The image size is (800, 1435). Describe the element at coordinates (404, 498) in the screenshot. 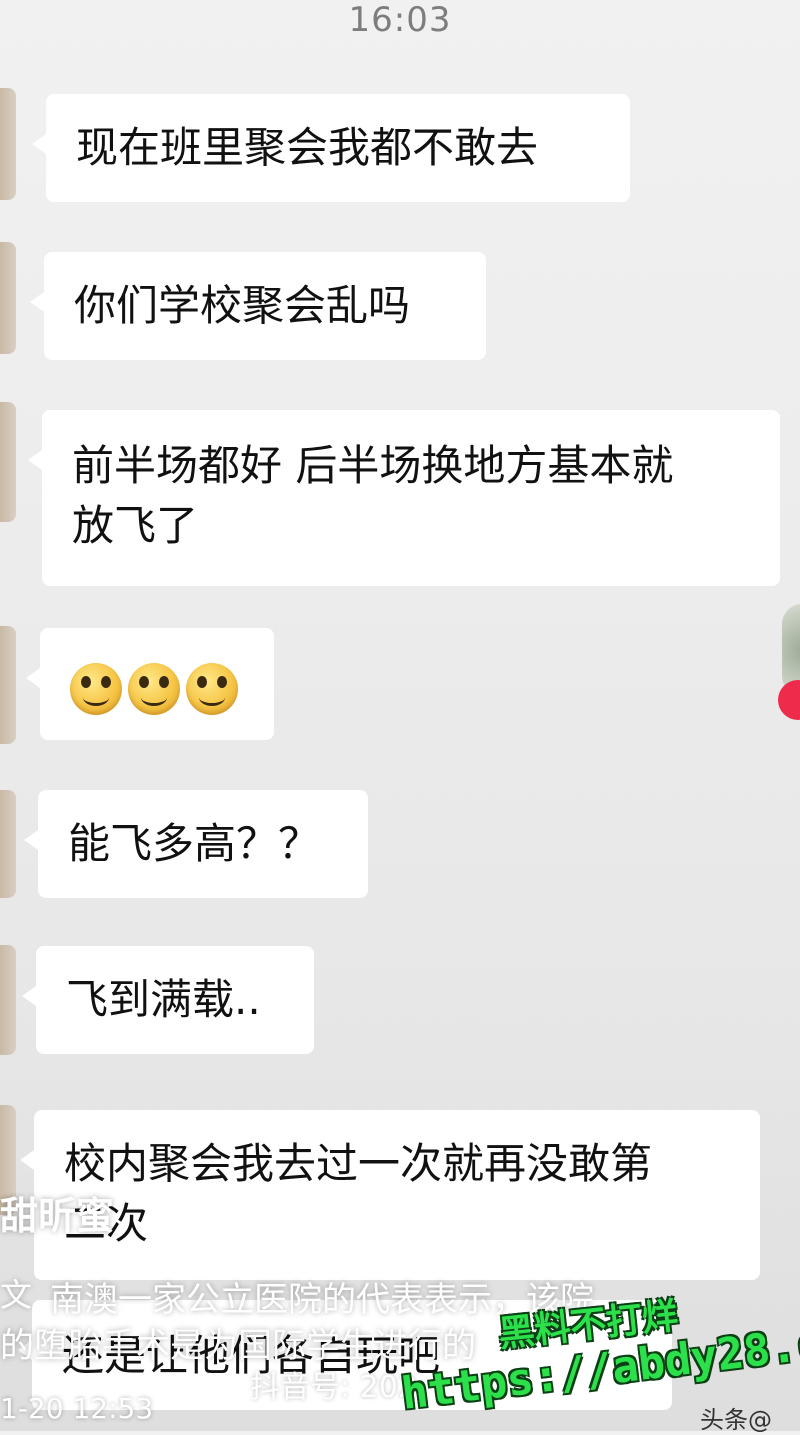

I see `chat-bubble: 前半场都好 后半场换地方基本就 放飞了` at that location.